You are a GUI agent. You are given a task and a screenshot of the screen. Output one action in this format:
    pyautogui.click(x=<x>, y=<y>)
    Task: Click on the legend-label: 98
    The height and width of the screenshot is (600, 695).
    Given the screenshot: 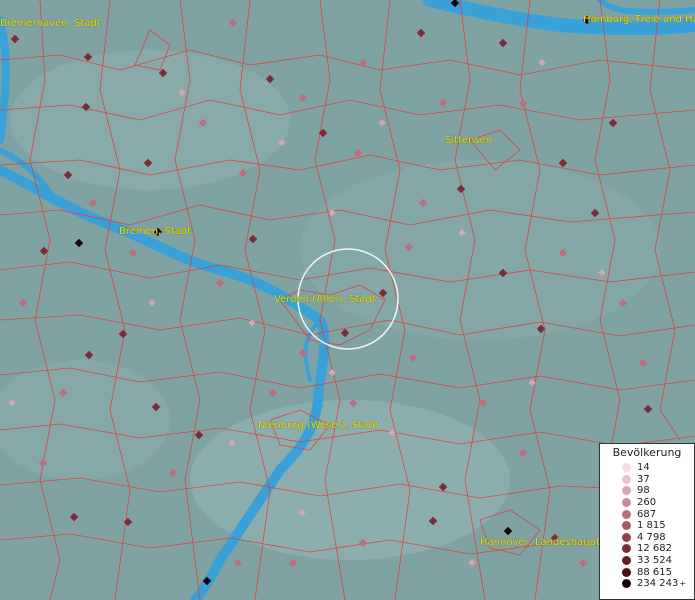 What is the action you would take?
    pyautogui.click(x=643, y=491)
    